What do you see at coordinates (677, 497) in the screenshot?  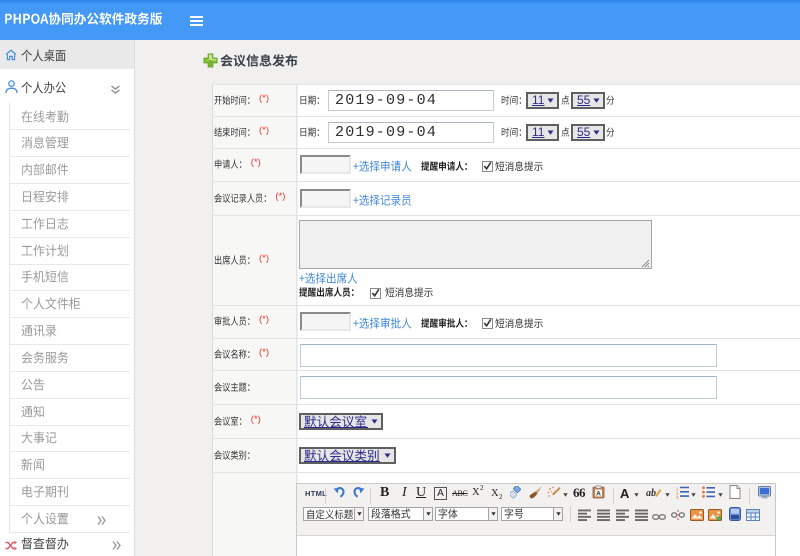 I see `svg-text: 3` at bounding box center [677, 497].